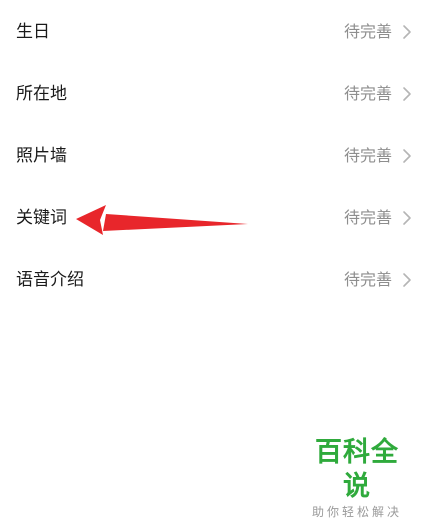 The image size is (430, 520). What do you see at coordinates (41, 218) in the screenshot?
I see `row-label: 关键词` at bounding box center [41, 218].